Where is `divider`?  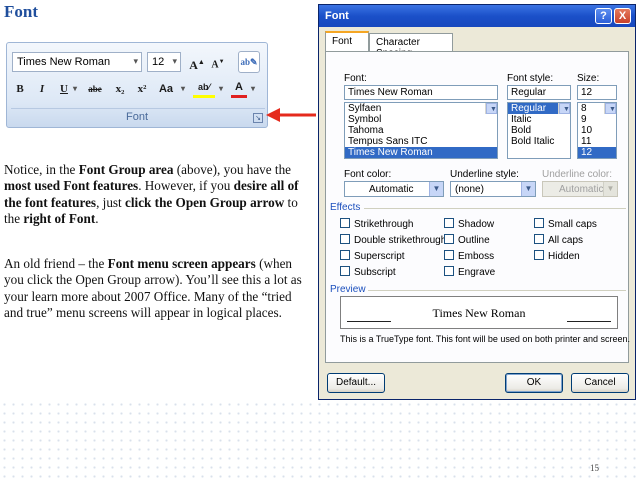 divider is located at coordinates (589, 321).